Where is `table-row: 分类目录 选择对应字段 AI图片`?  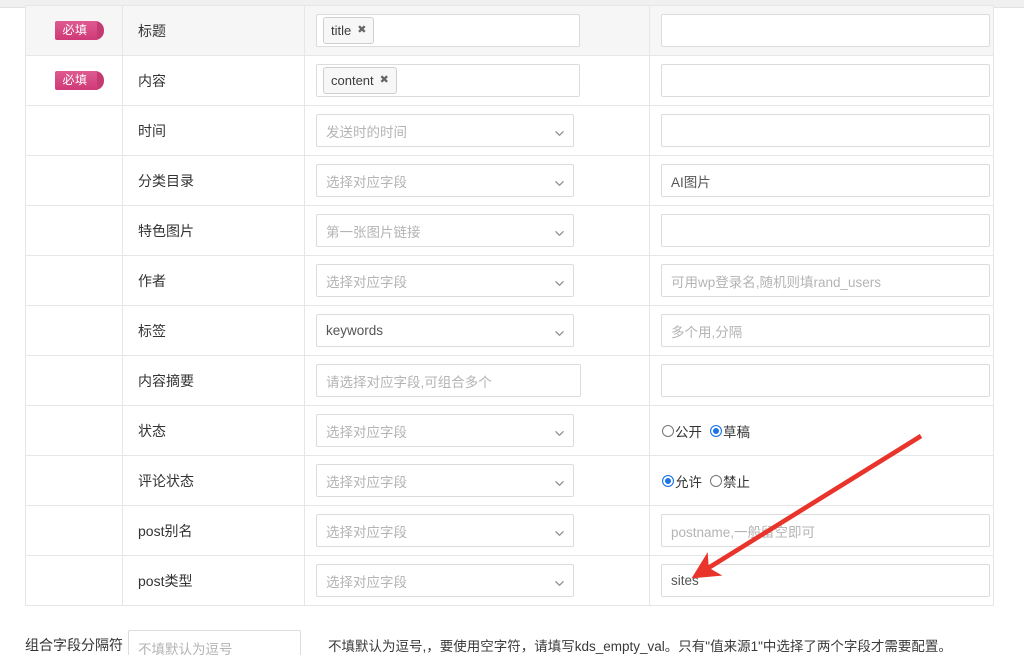
table-row: 分类目录 选择对应字段 AI图片 is located at coordinates (509, 180).